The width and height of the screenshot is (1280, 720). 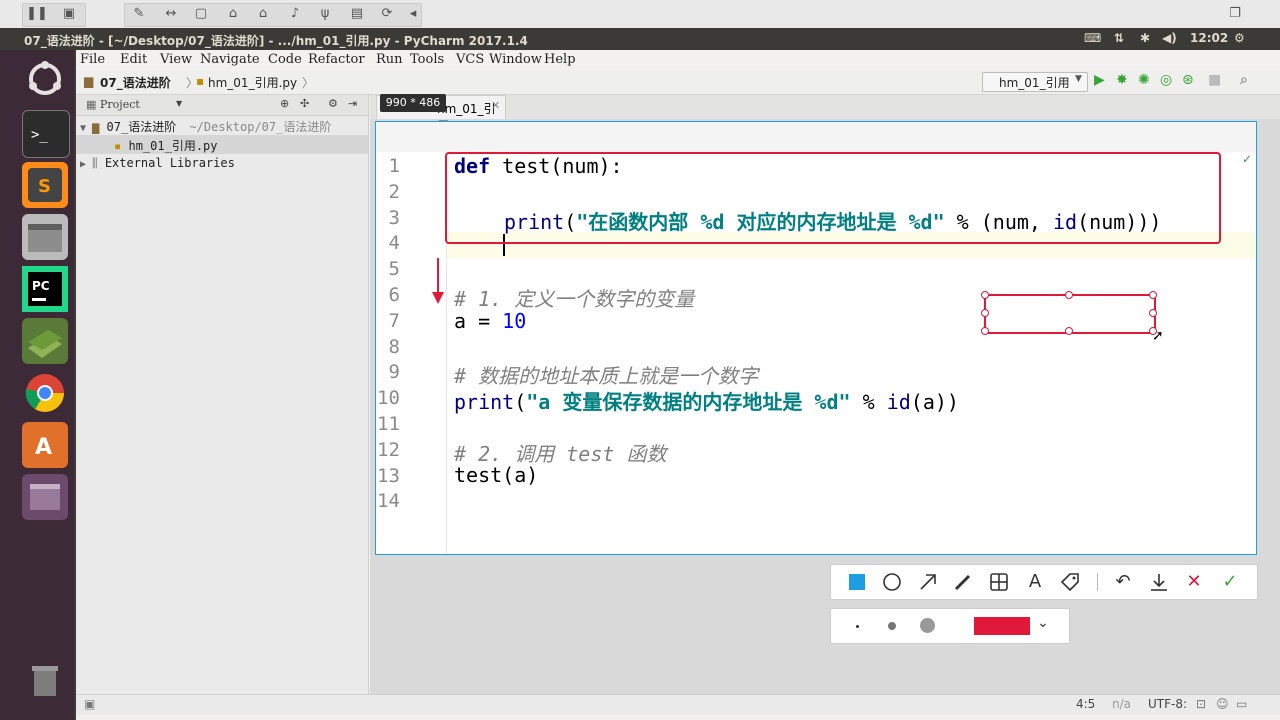 What do you see at coordinates (45, 289) in the screenshot?
I see `pycharm-icon: PC` at bounding box center [45, 289].